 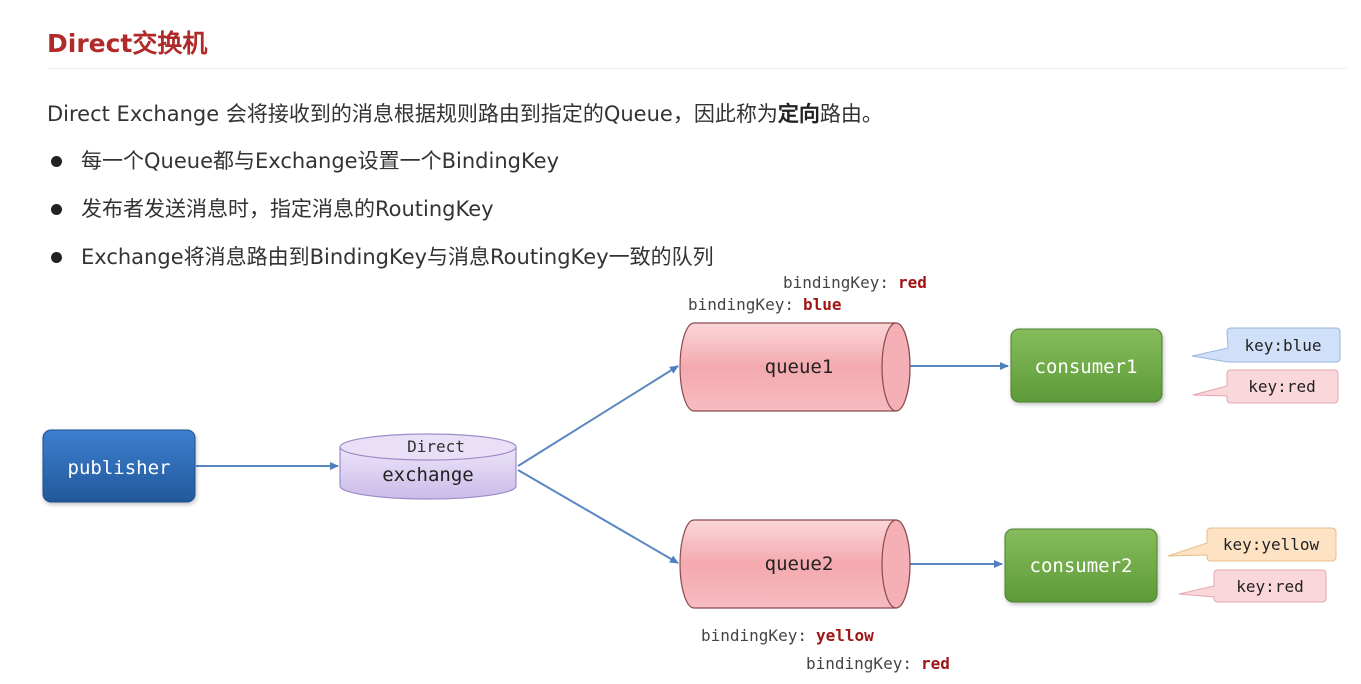 What do you see at coordinates (428, 475) in the screenshot?
I see `exchange-label: exchange` at bounding box center [428, 475].